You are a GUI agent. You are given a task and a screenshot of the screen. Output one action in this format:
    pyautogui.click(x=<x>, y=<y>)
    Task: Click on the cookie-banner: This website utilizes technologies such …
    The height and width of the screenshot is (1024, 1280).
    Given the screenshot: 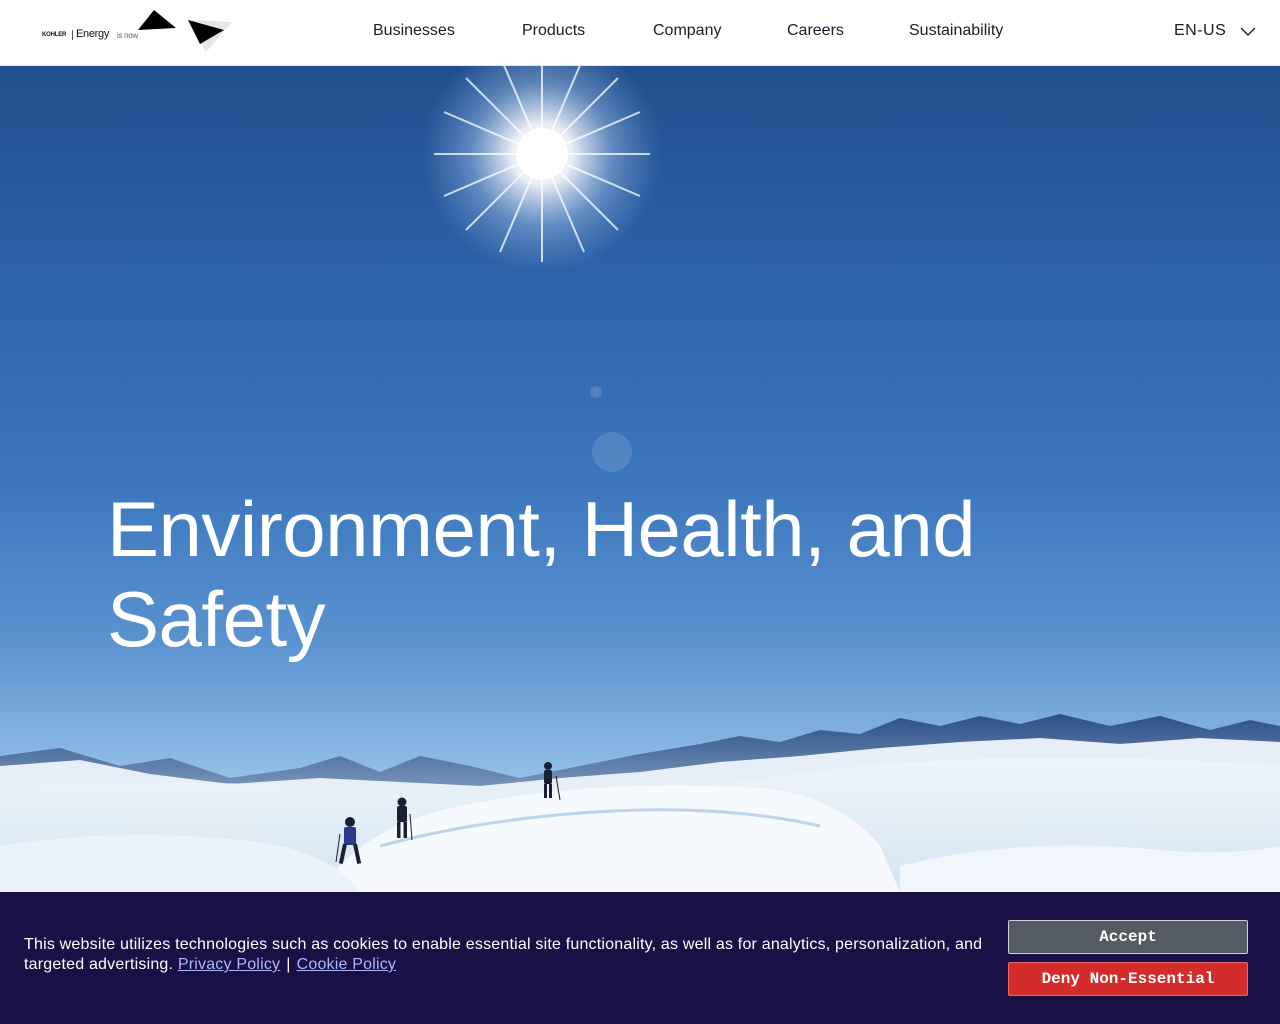 What is the action you would take?
    pyautogui.click(x=640, y=958)
    